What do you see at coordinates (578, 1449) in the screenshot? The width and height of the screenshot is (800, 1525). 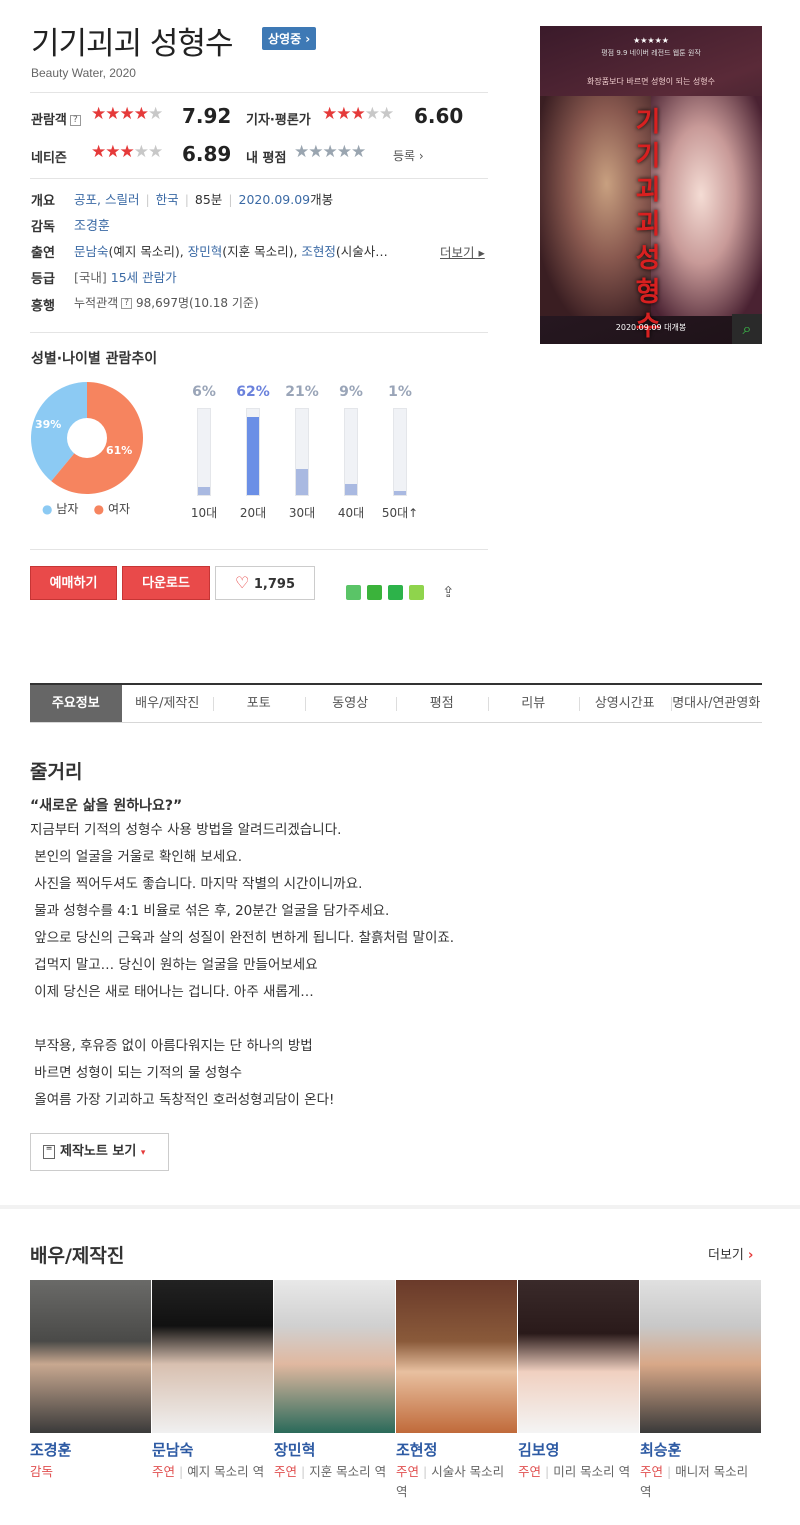 I see `person-name: 김보영` at bounding box center [578, 1449].